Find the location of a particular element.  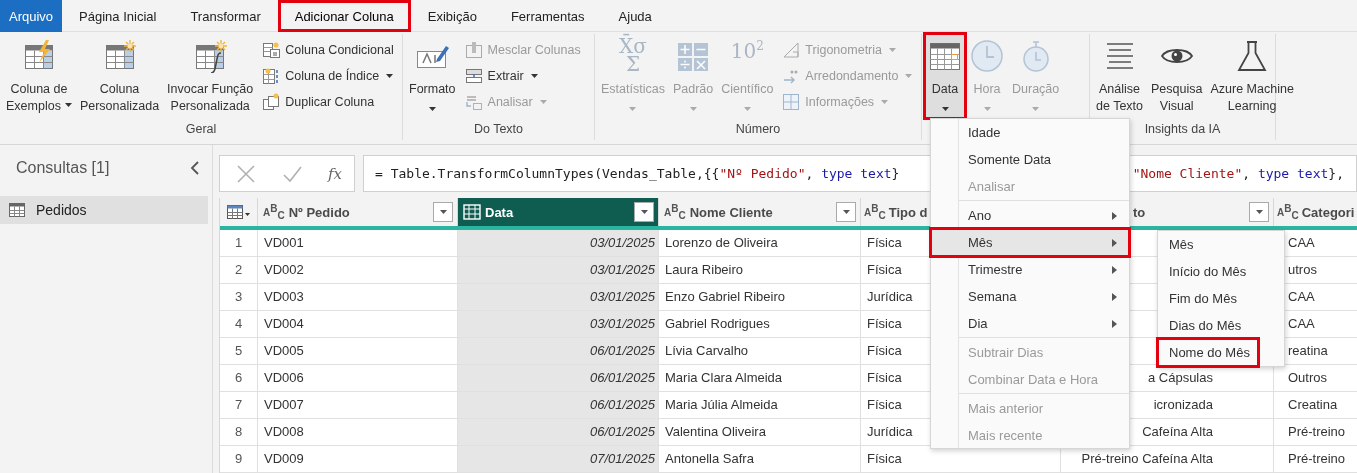

table-function-icon is located at coordinates (210, 56).